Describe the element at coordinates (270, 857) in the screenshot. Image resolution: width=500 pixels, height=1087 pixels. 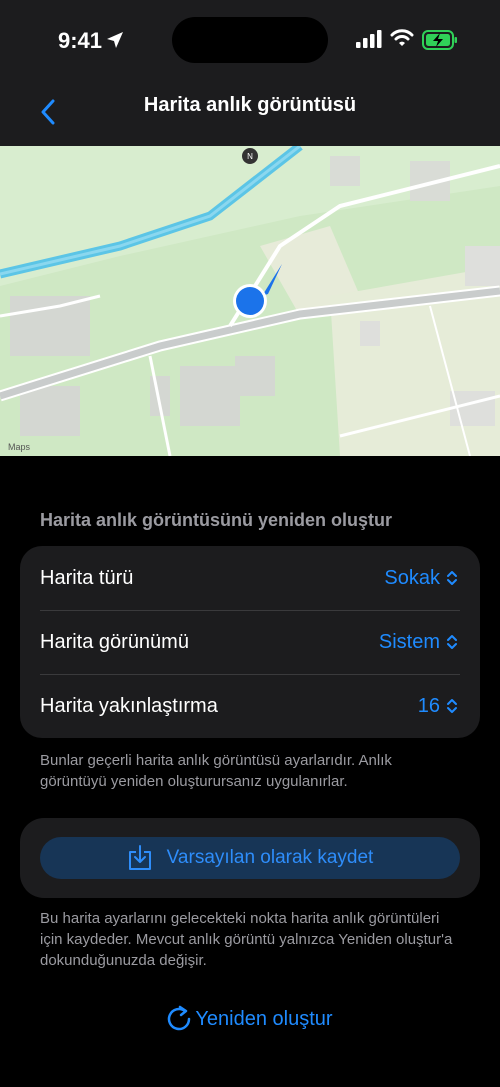
I see `save-as-default-label: Varsayılan olarak kaydet` at that location.